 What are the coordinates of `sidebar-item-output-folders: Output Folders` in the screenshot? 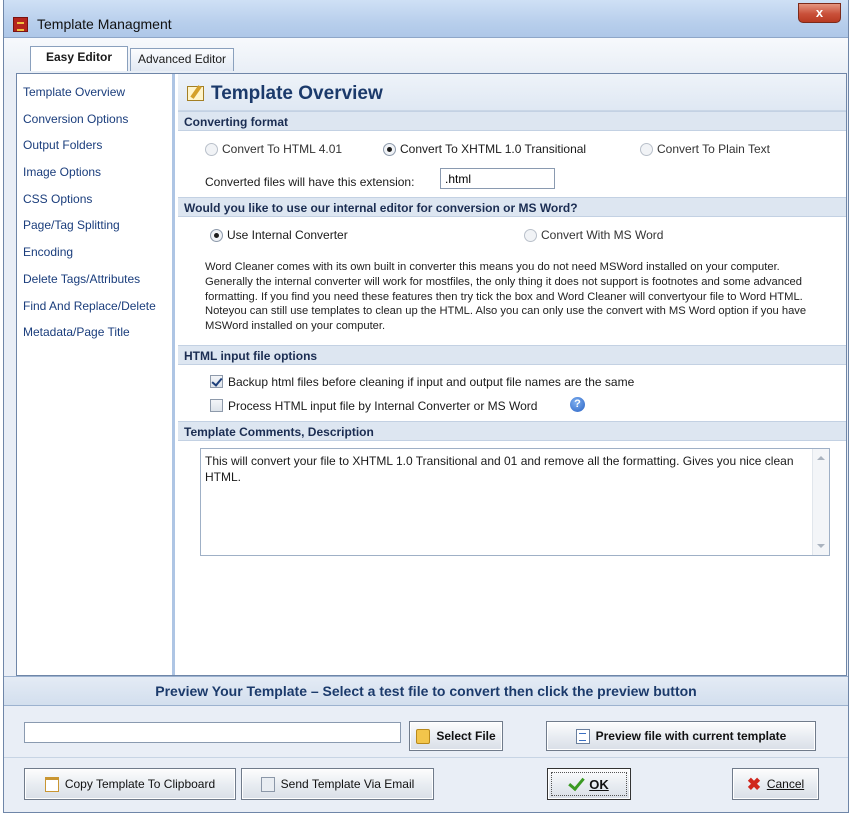 It's located at (94, 140).